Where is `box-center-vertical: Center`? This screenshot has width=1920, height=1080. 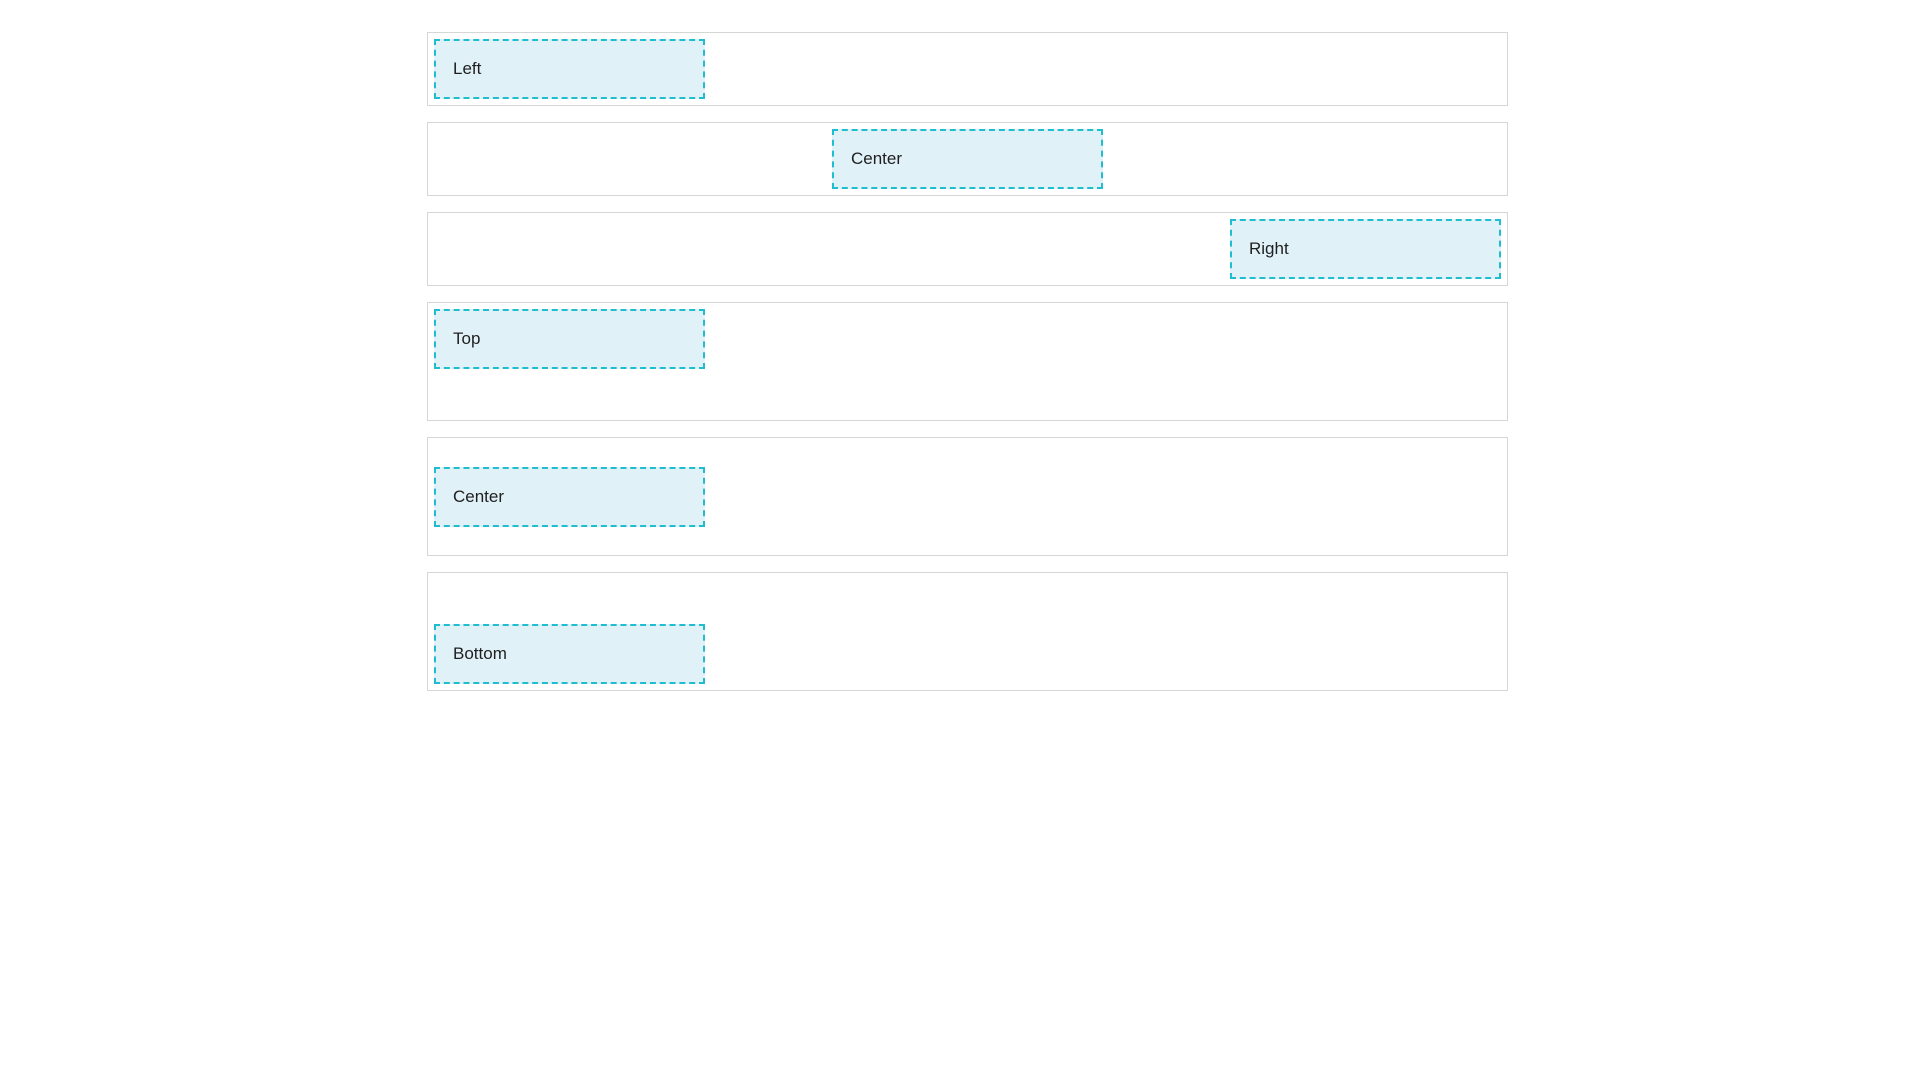
box-center-vertical: Center is located at coordinates (569, 496).